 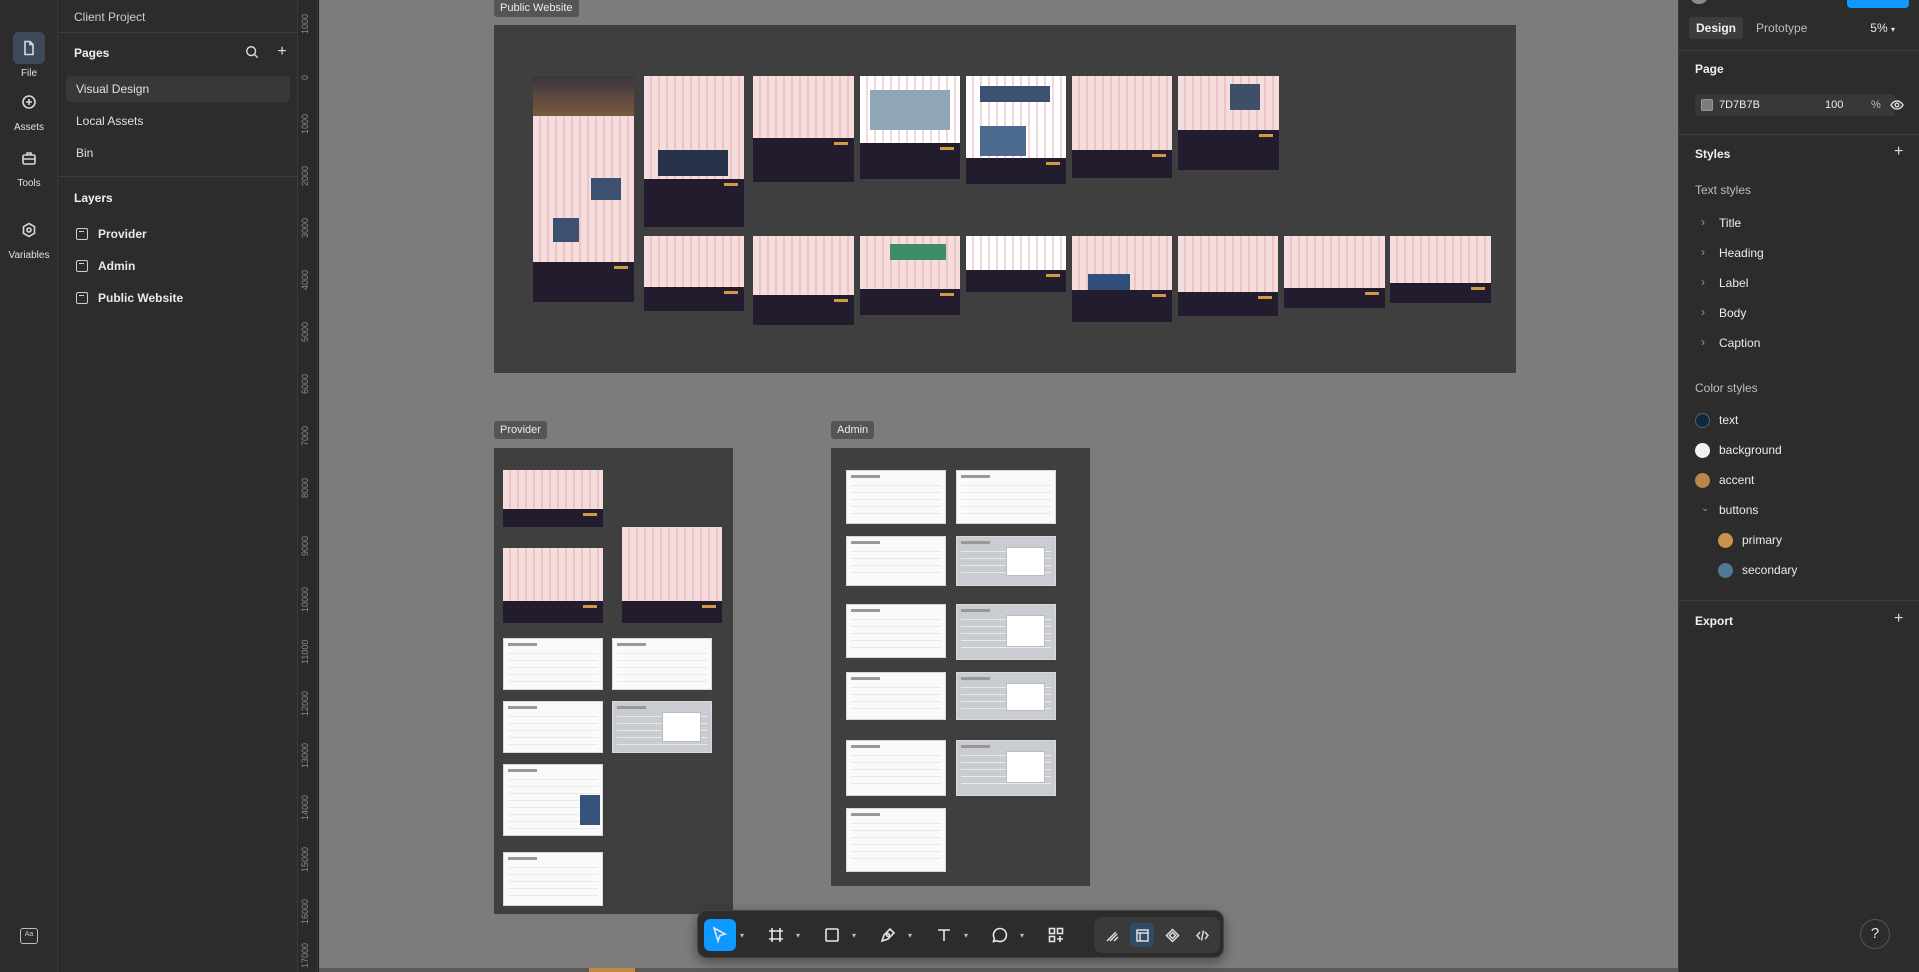 I want to click on page-color-hex: 7D7B7B, so click(x=1739, y=105).